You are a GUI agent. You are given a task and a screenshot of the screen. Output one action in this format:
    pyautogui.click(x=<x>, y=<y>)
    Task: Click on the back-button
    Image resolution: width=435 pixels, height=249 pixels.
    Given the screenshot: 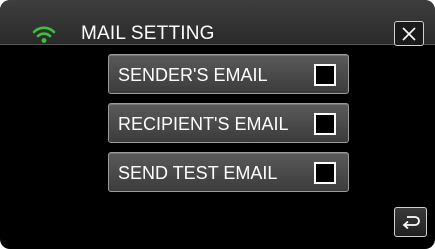 What is the action you would take?
    pyautogui.click(x=410, y=222)
    